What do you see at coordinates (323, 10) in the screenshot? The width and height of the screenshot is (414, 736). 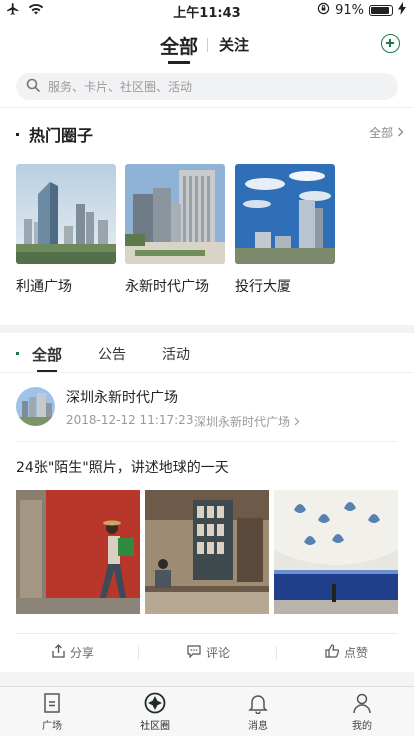 I see `rotation-lock-icon` at bounding box center [323, 10].